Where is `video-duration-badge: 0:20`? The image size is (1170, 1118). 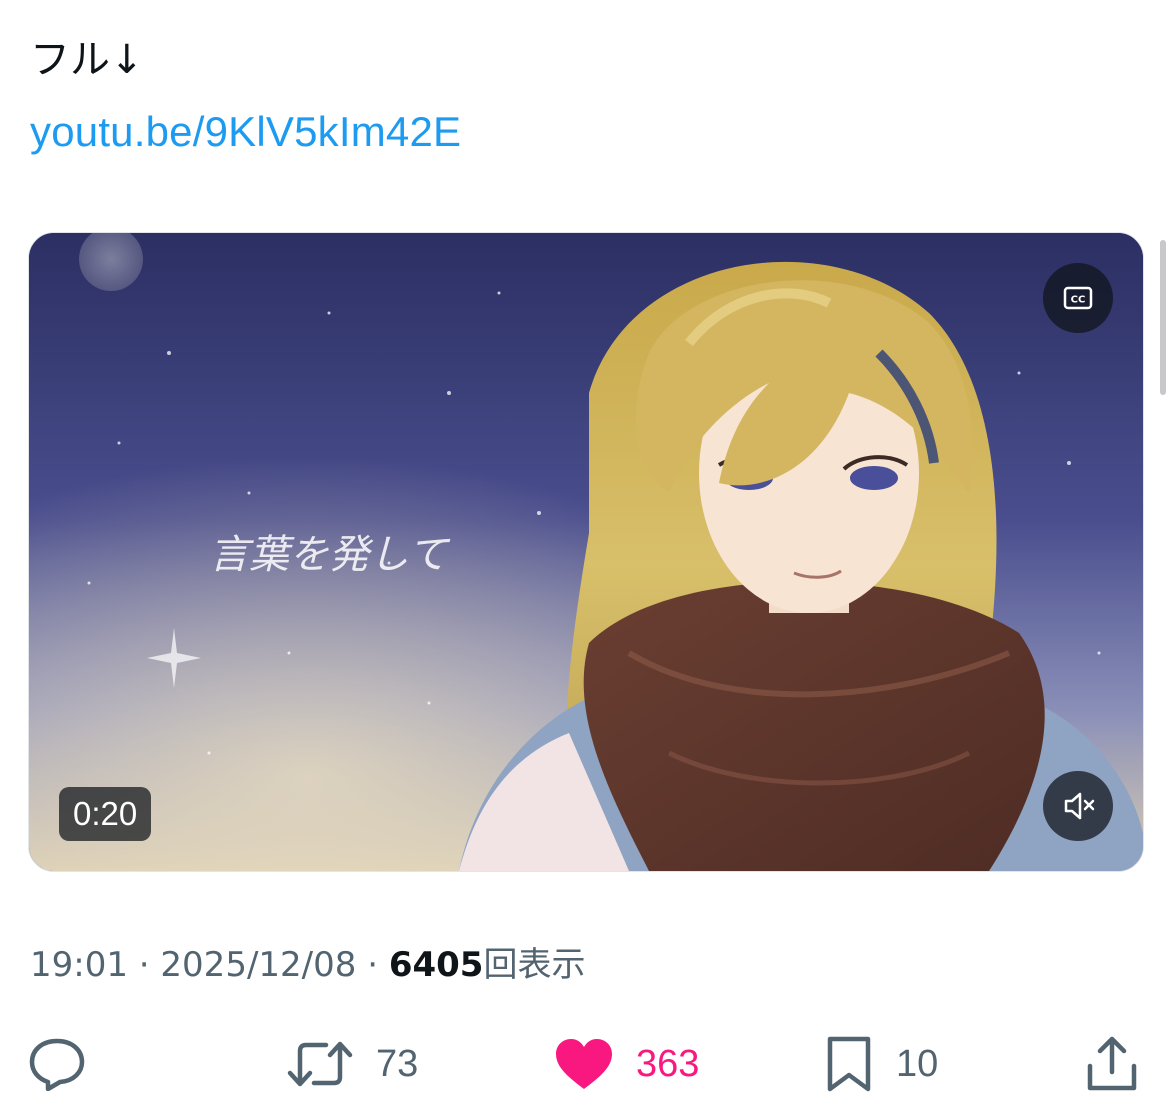 video-duration-badge: 0:20 is located at coordinates (105, 814).